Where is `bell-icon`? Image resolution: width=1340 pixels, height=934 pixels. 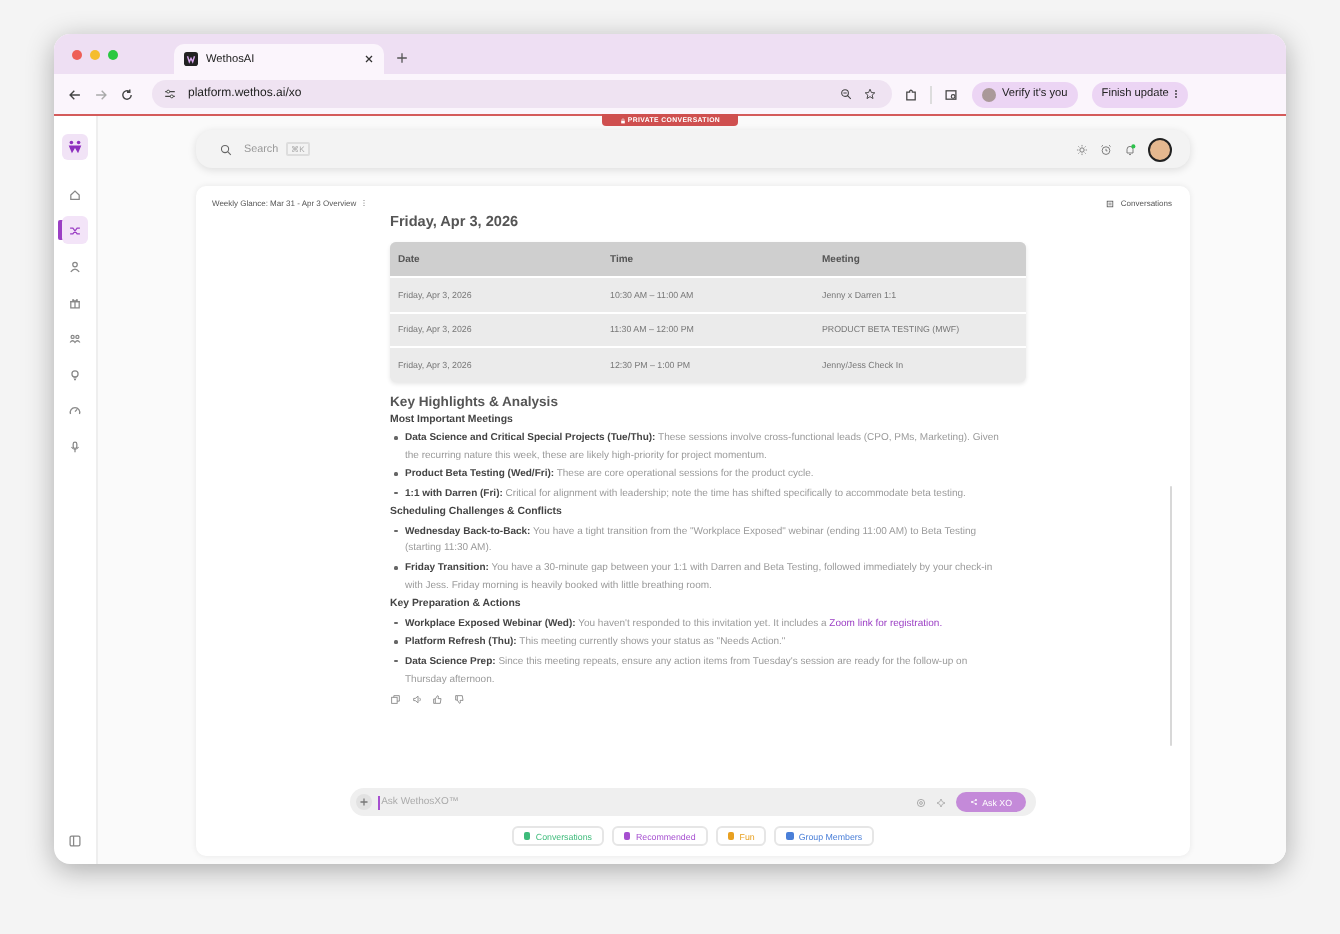 bell-icon is located at coordinates (1130, 149).